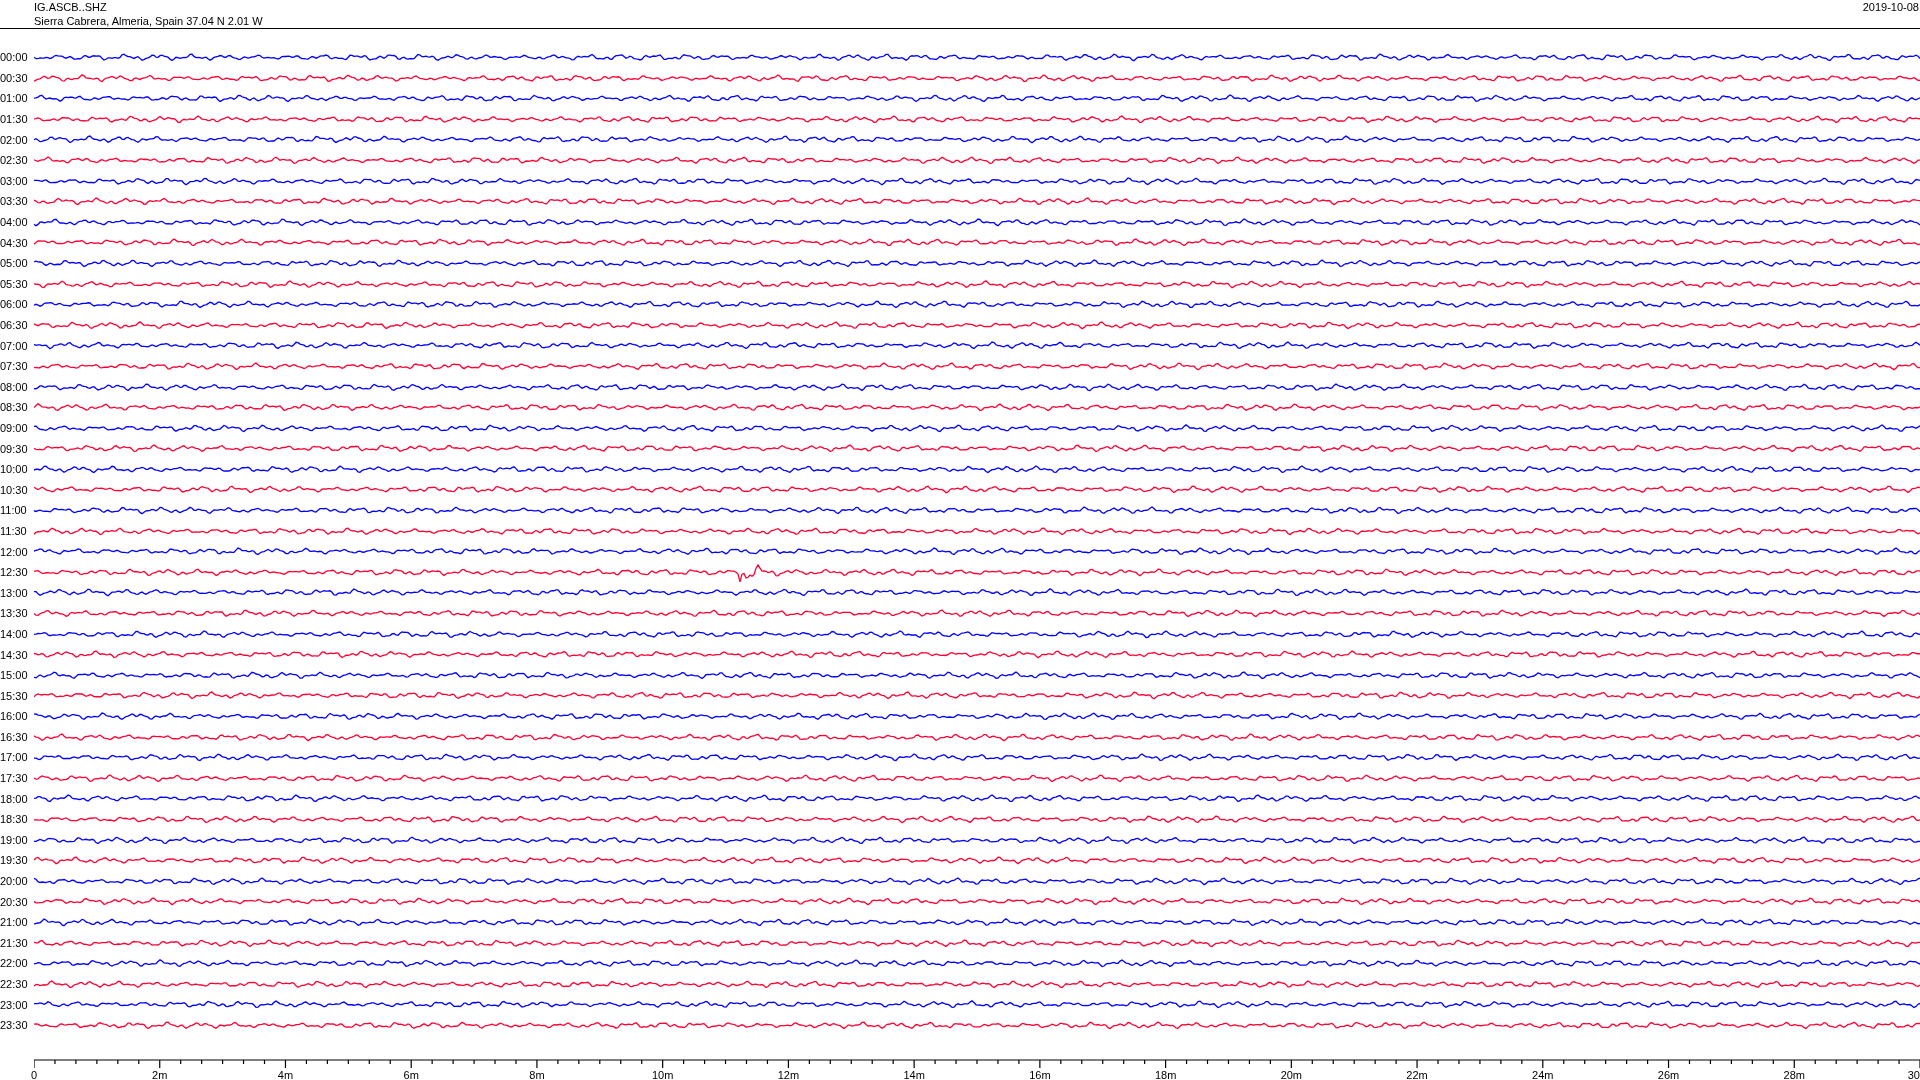 This screenshot has height=1080, width=1920. Describe the element at coordinates (14, 716) in the screenshot. I see `time-label: 16:00` at that location.